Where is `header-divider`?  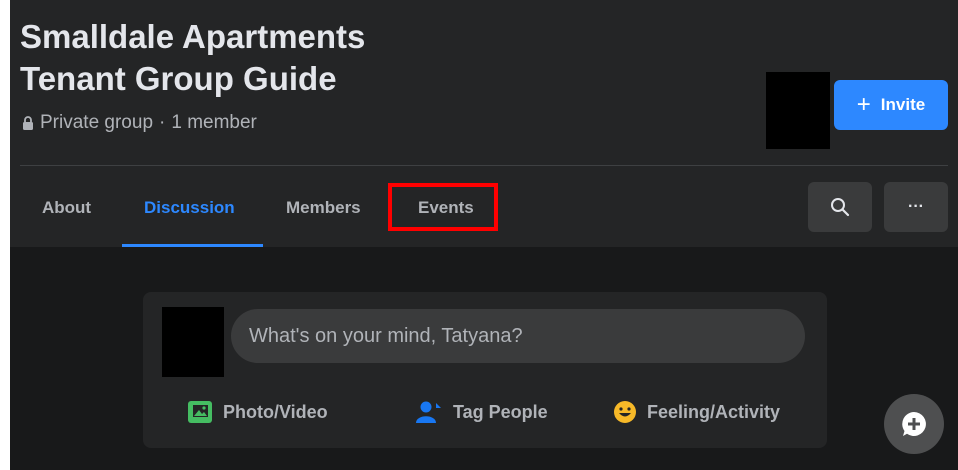 header-divider is located at coordinates (484, 165).